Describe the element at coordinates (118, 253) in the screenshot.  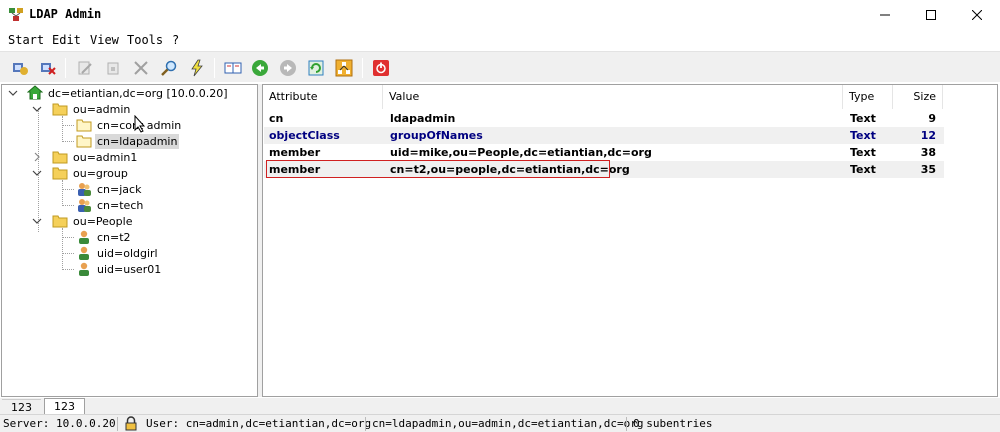
I see `tree-node-uid-oldgirl: uid=oldgirl` at that location.